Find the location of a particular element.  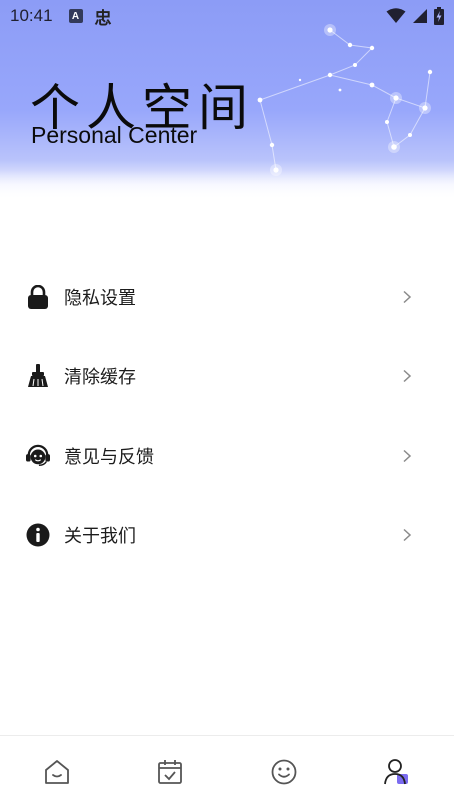

nav-tab-profile is located at coordinates (397, 772).